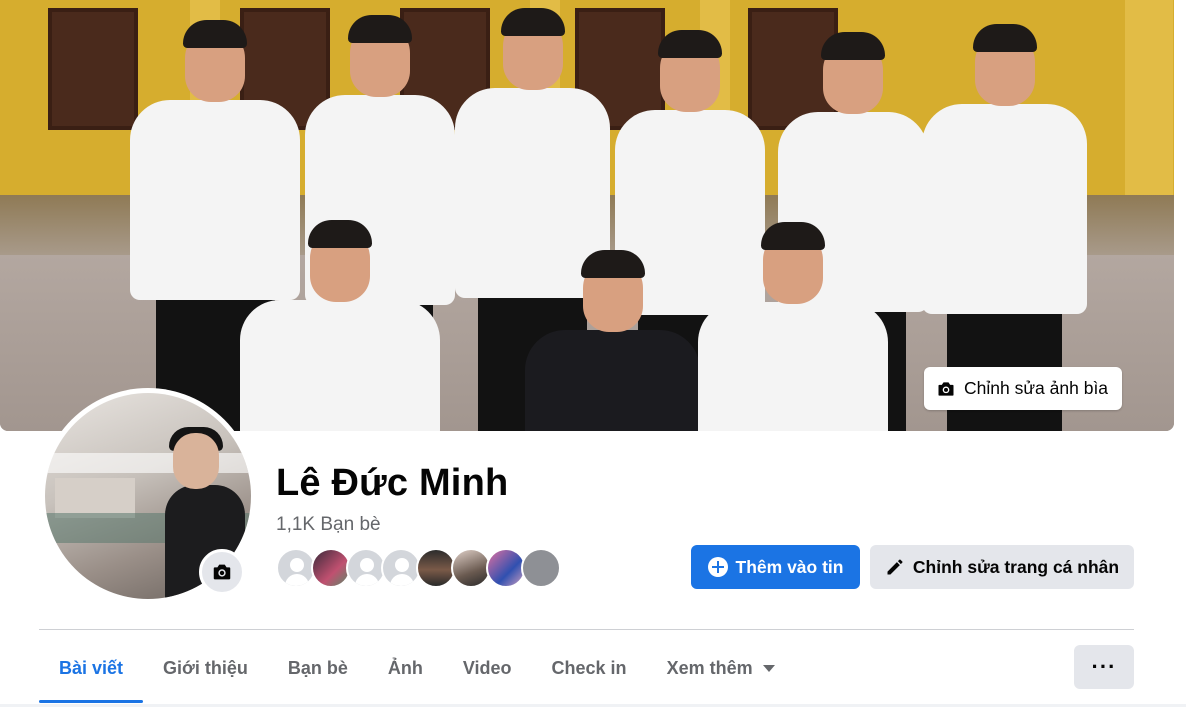 This screenshot has height=707, width=1186. I want to click on edit-profile-button: Chỉnh sửa trang cá nhân, so click(1002, 567).